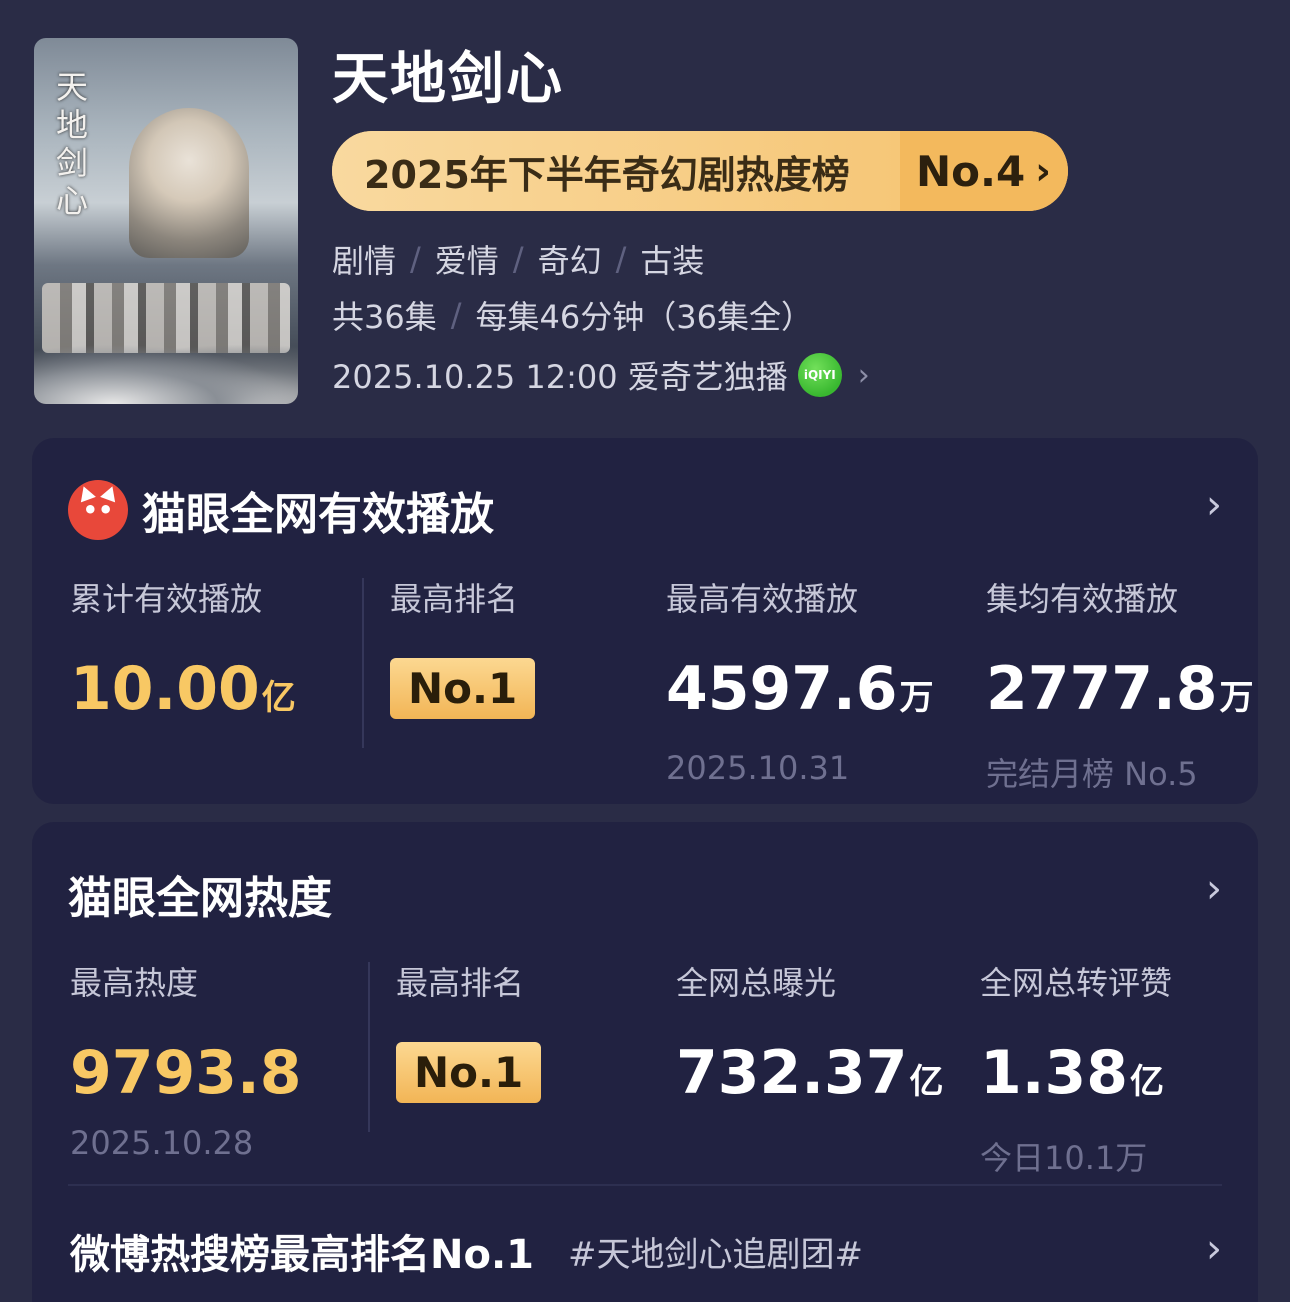  What do you see at coordinates (819, 375) in the screenshot?
I see `iqiyi-logo-icon: iQIYI` at bounding box center [819, 375].